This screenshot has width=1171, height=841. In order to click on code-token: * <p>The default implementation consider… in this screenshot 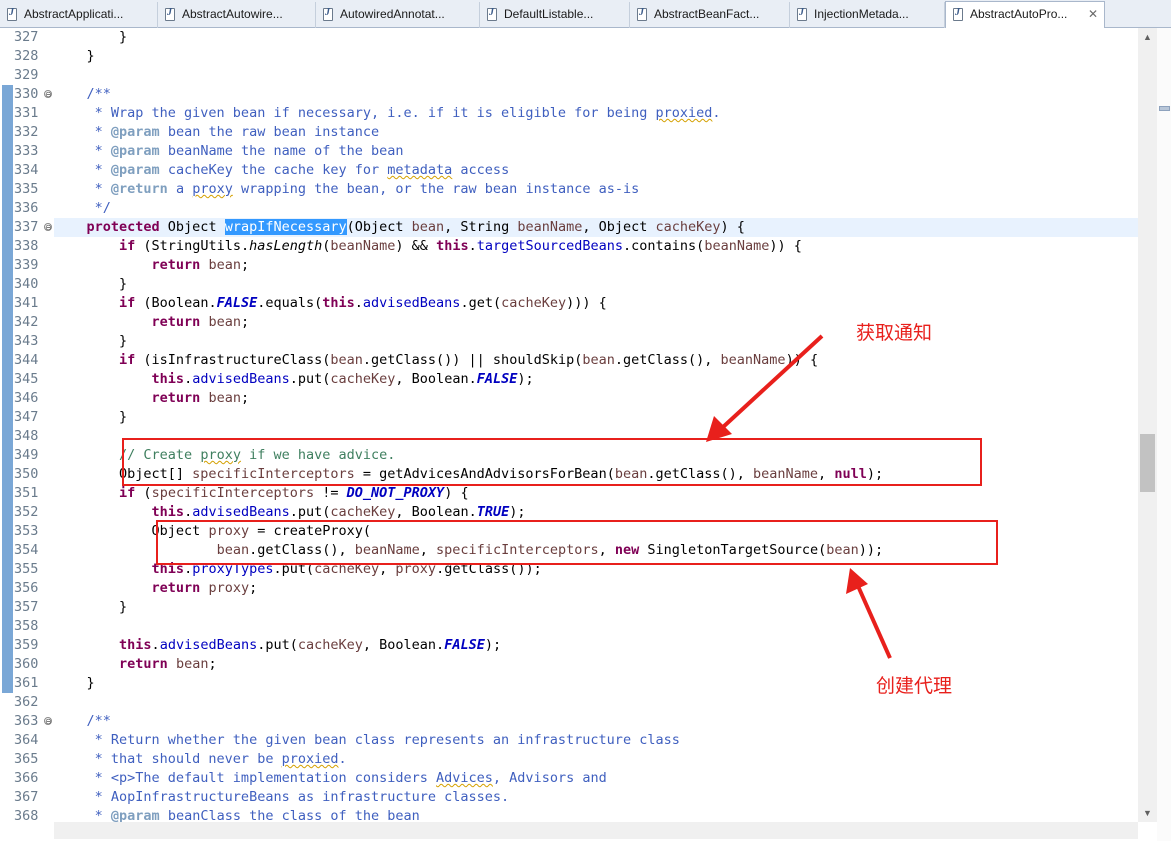, I will do `click(245, 778)`.